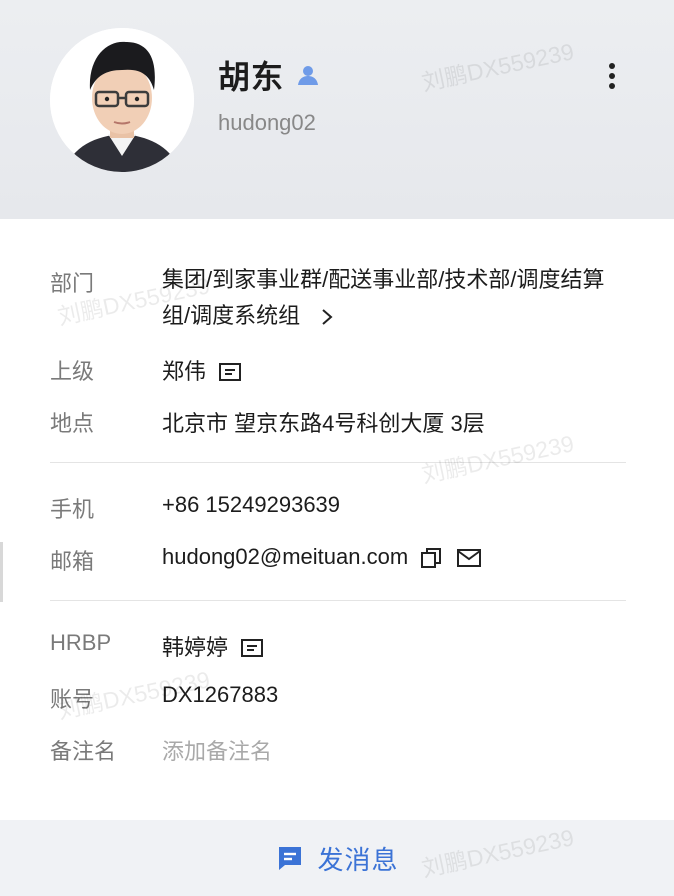 The height and width of the screenshot is (896, 674). What do you see at coordinates (220, 694) in the screenshot?
I see `account-value: DX1267883` at bounding box center [220, 694].